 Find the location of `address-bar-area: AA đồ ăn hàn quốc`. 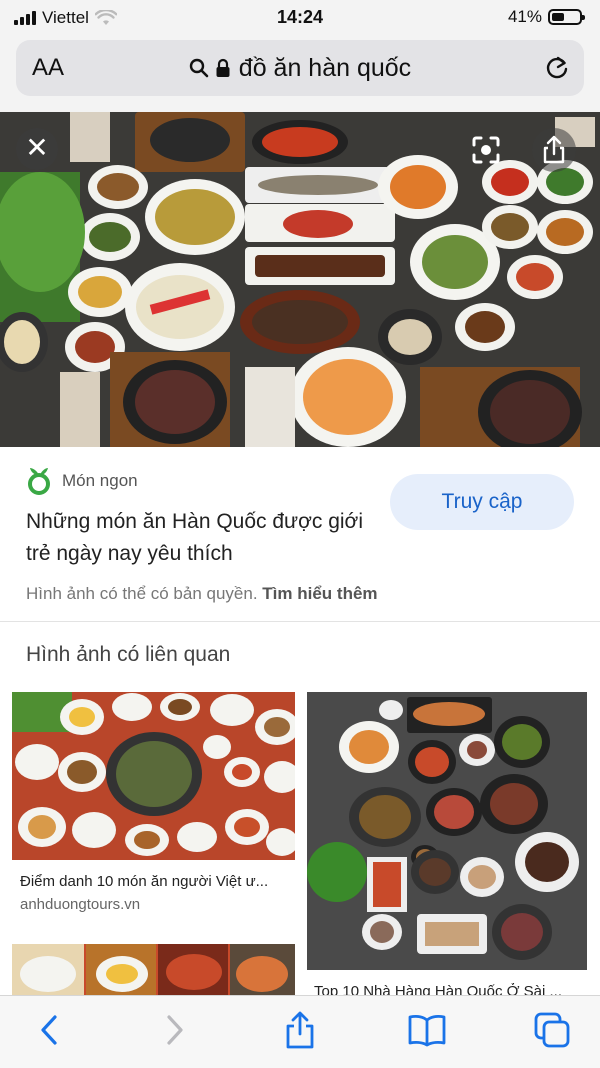

address-bar-area: AA đồ ăn hàn quốc is located at coordinates (300, 74).